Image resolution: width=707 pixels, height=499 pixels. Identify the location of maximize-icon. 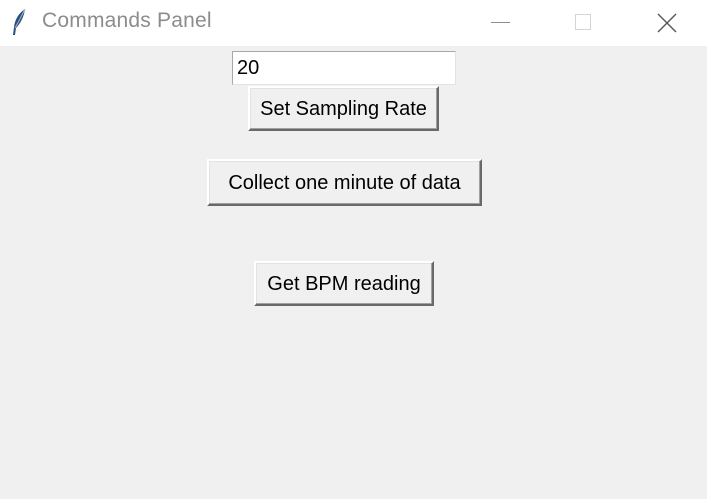
(583, 22).